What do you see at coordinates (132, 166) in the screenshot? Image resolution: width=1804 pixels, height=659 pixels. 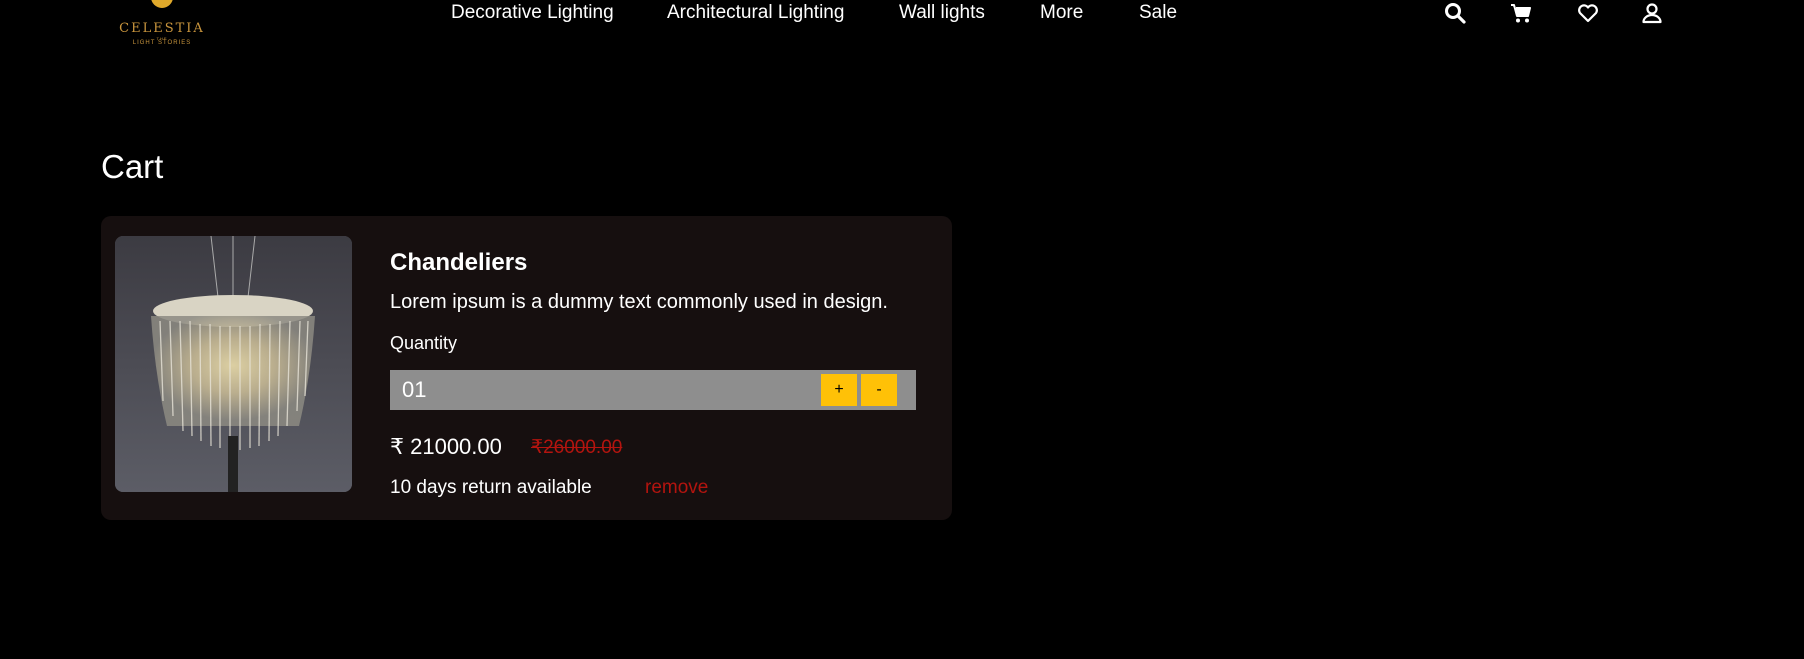 I see `page-title: Cart` at bounding box center [132, 166].